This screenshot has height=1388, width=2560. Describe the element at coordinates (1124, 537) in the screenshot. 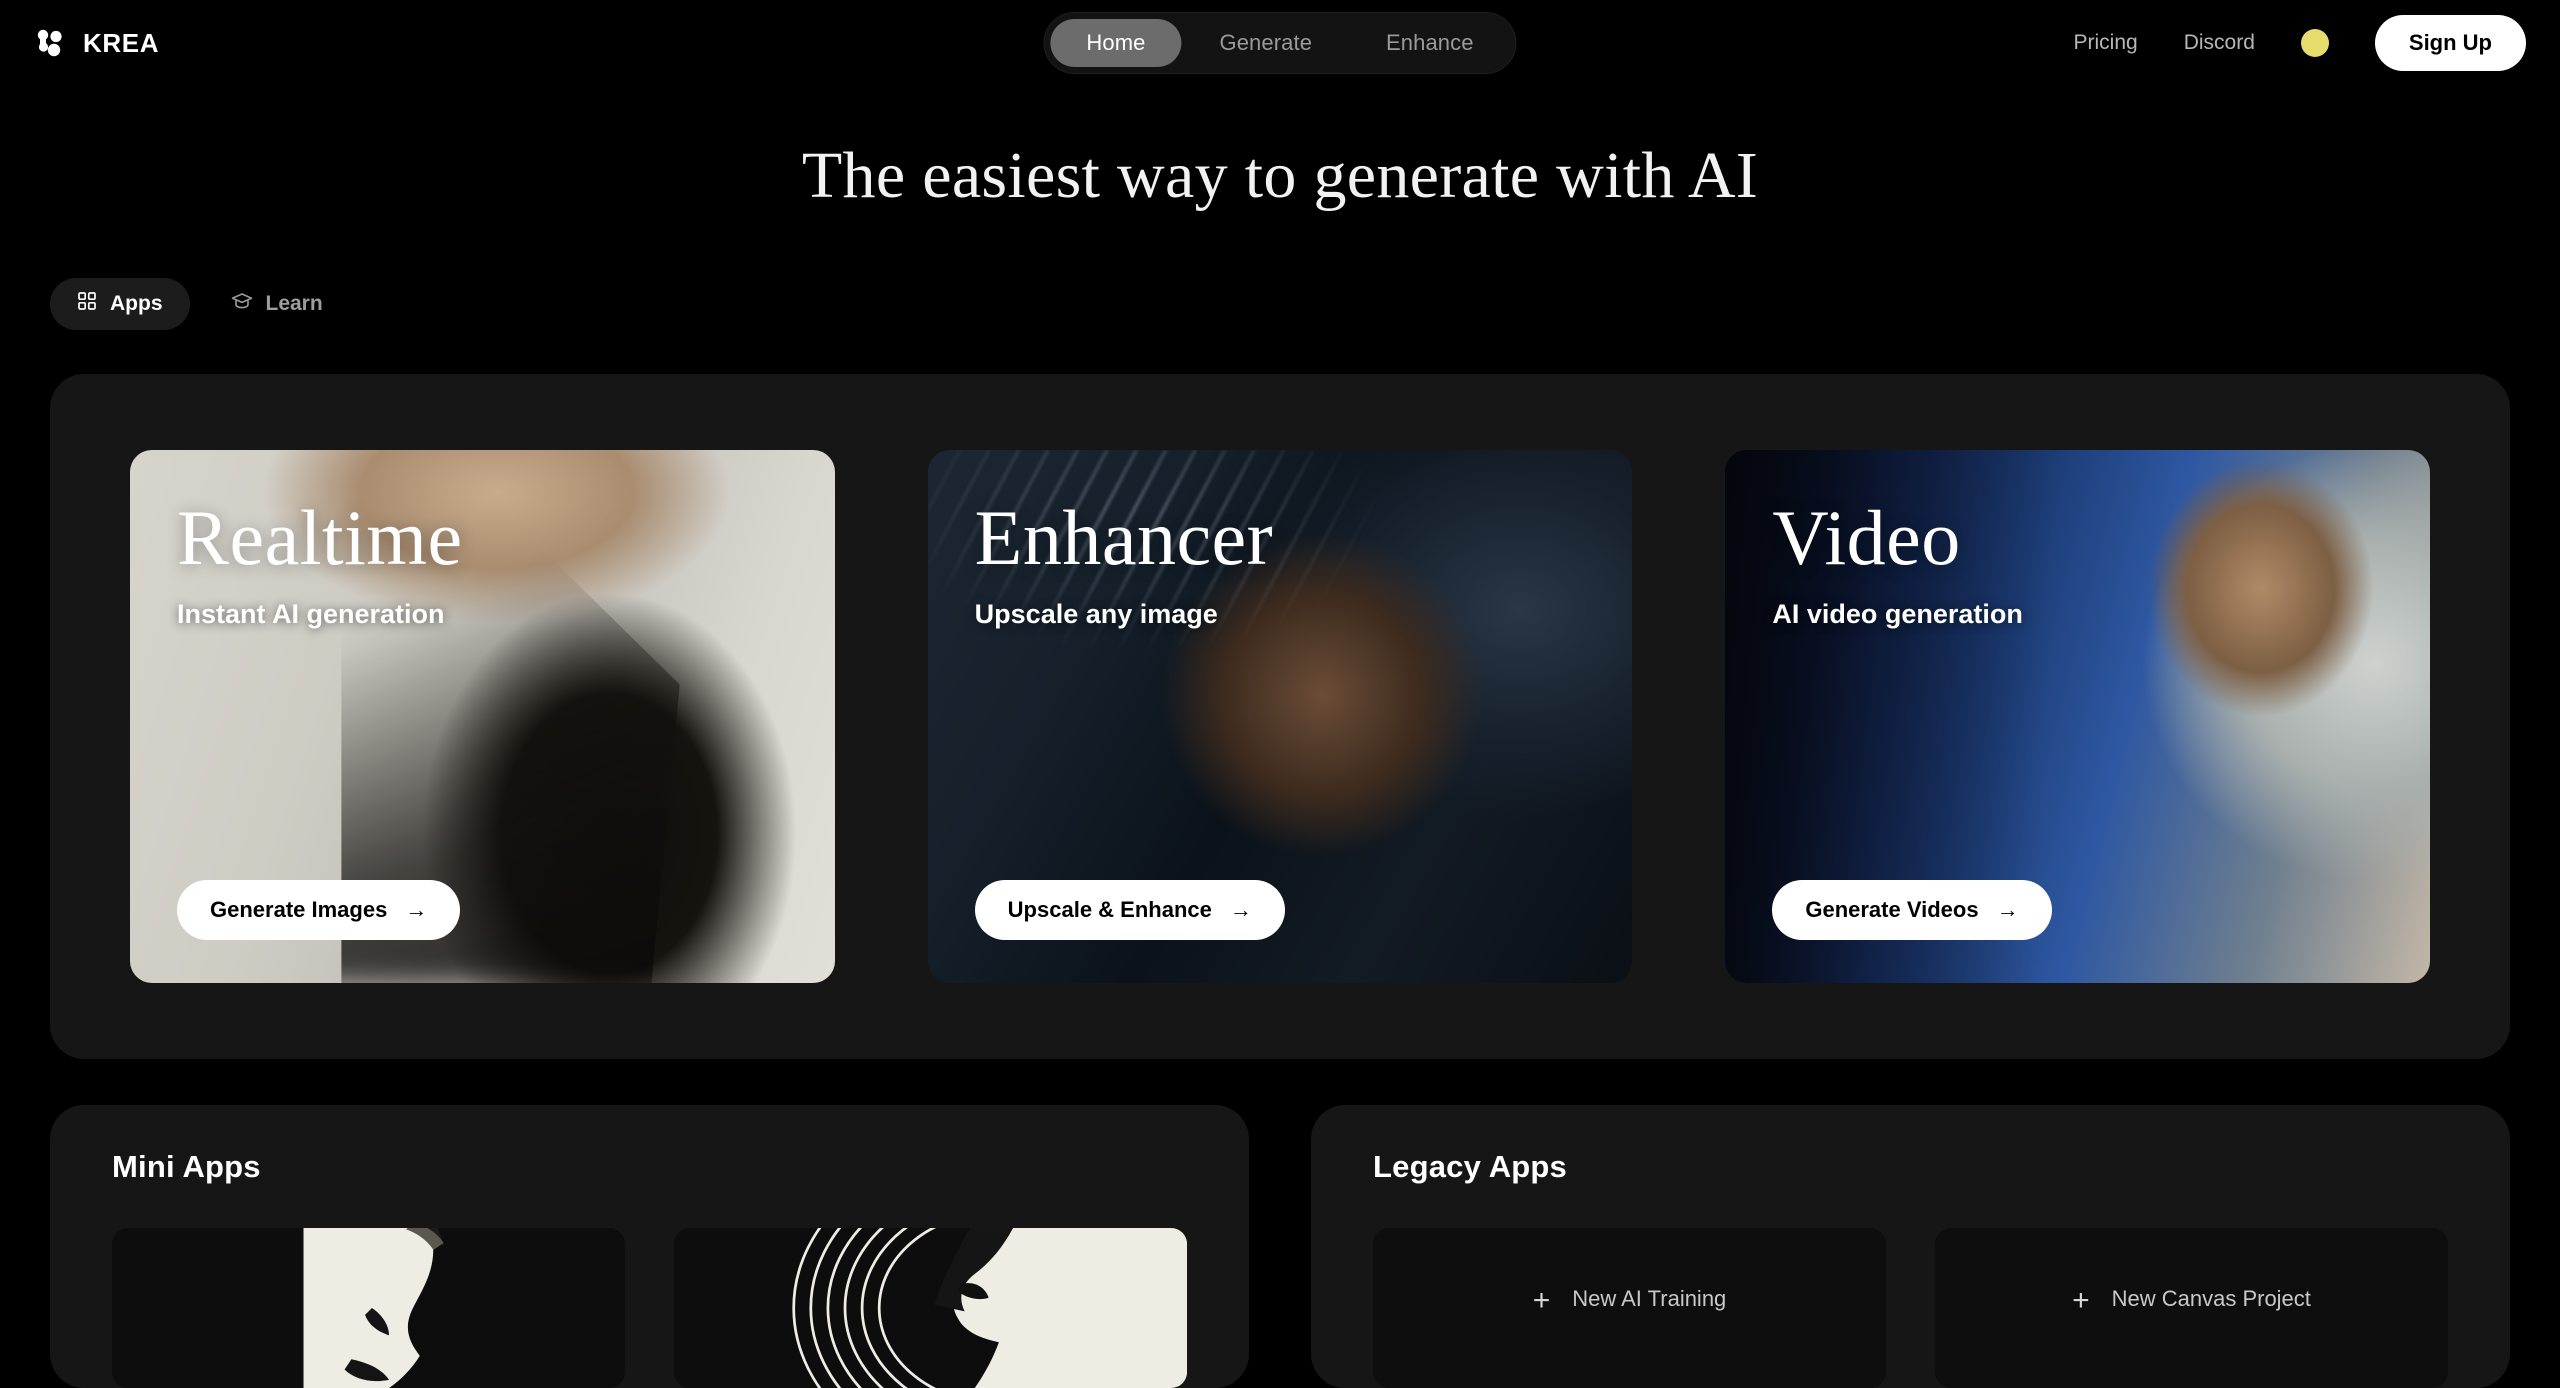

I see `card-title-enhancer: Enhancer` at that location.